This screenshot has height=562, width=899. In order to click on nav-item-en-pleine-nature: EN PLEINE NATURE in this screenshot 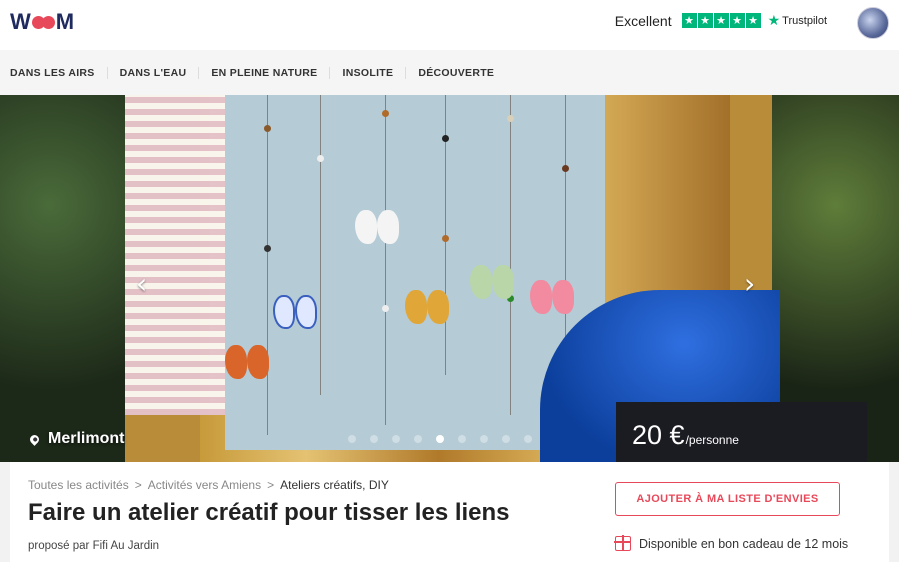, I will do `click(263, 72)`.